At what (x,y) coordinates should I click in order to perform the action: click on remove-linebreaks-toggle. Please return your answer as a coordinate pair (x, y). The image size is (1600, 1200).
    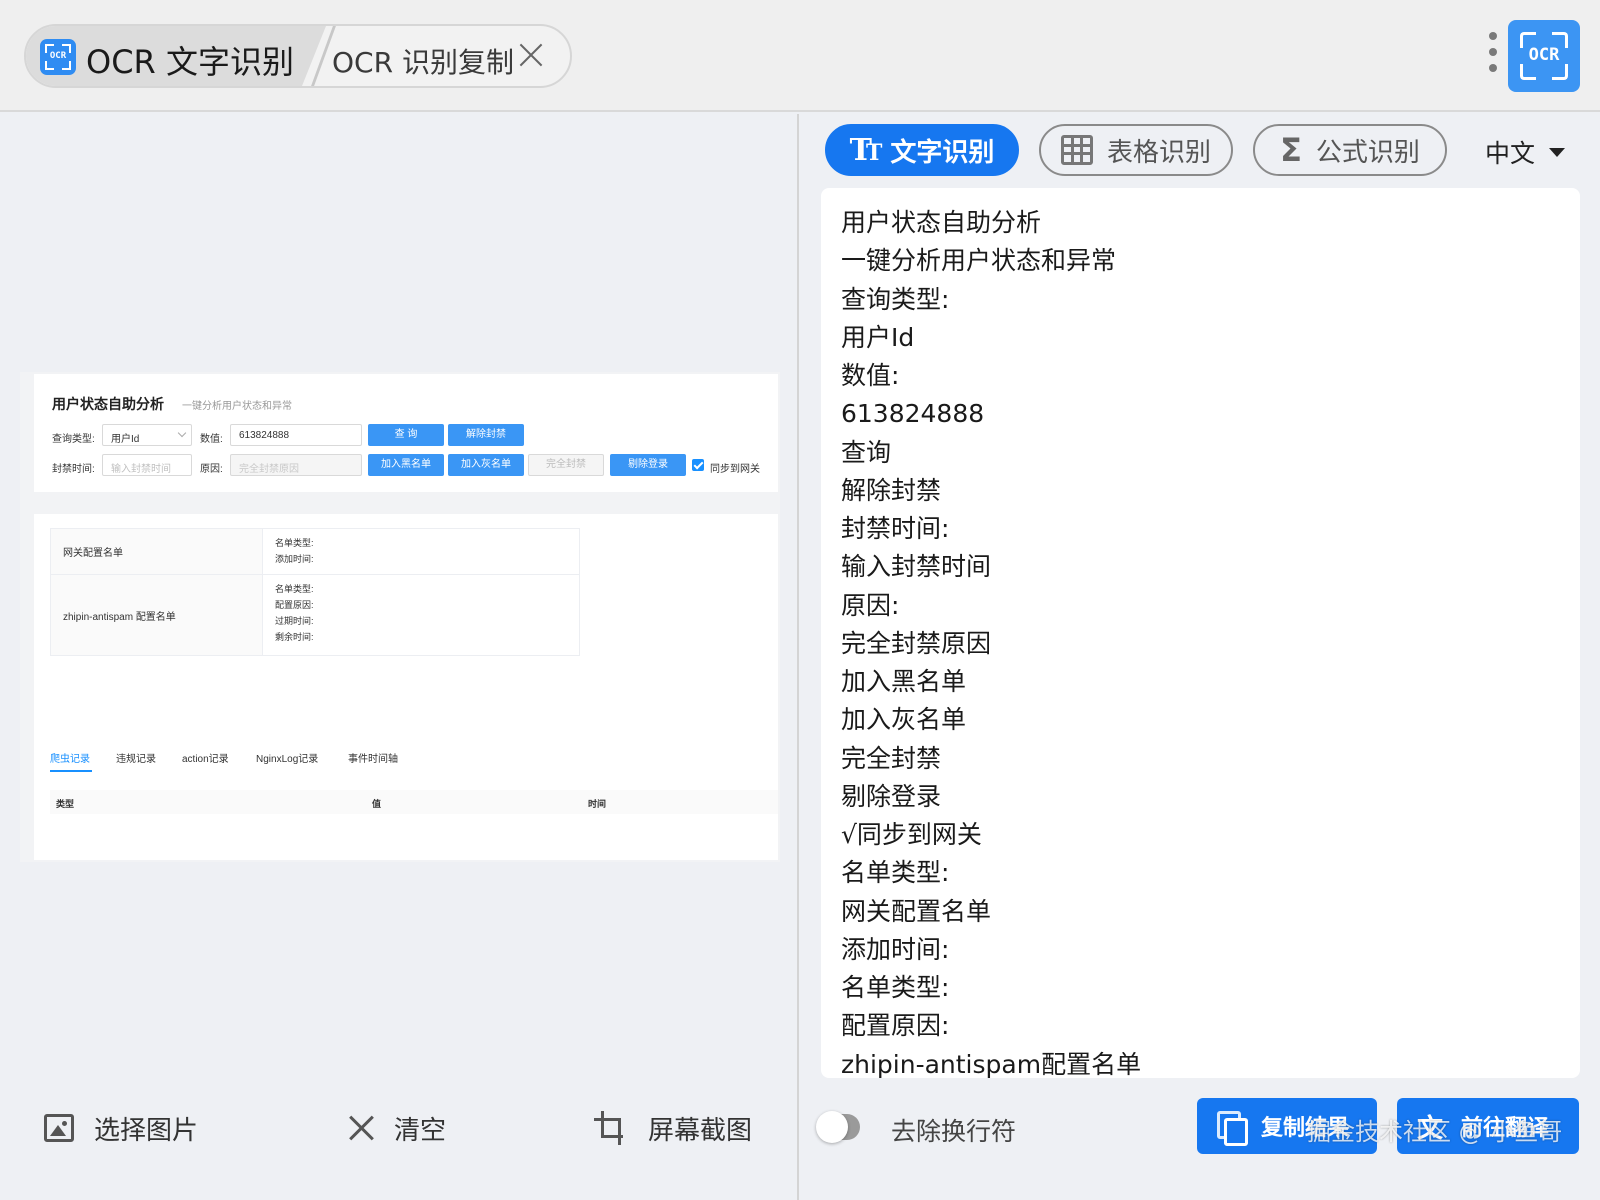
    Looking at the image, I should click on (838, 1127).